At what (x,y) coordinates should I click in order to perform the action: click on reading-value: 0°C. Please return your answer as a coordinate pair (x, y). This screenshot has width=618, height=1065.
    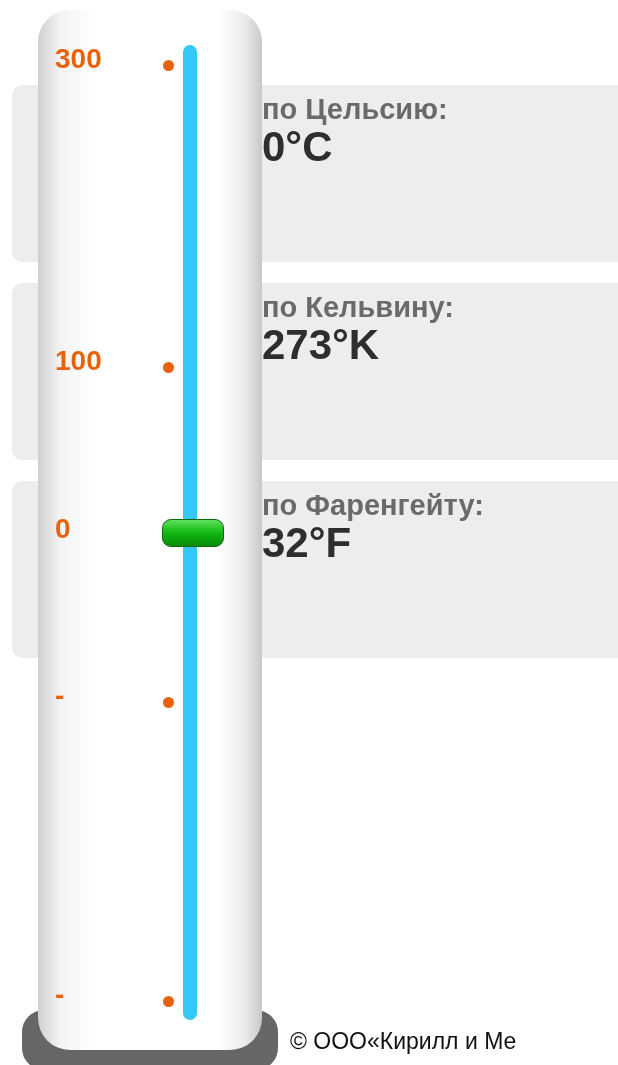
    Looking at the image, I should click on (297, 147).